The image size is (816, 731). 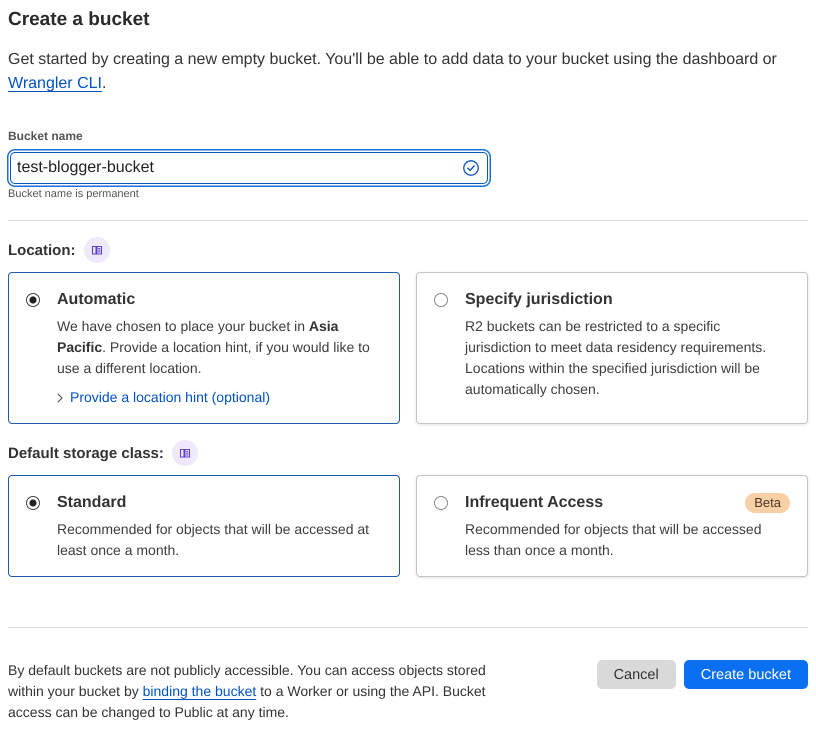 What do you see at coordinates (60, 397) in the screenshot?
I see `chevron-right-icon` at bounding box center [60, 397].